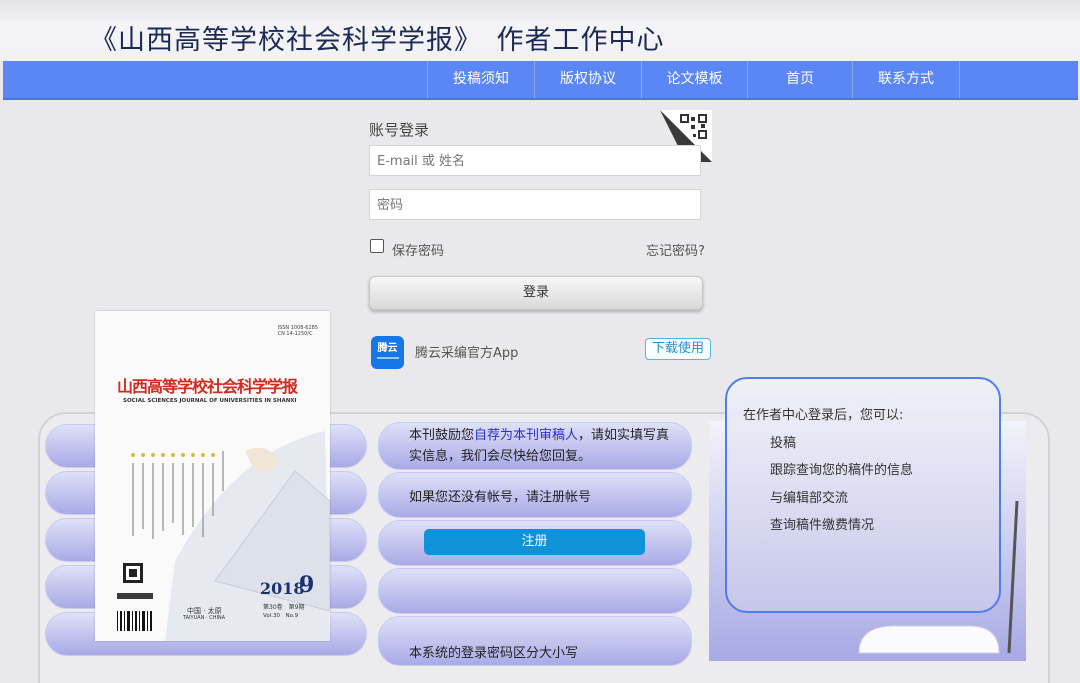  Describe the element at coordinates (526, 435) in the screenshot. I see `self-recommend-reviewer-link: 自荐为本刊审稿人` at that location.